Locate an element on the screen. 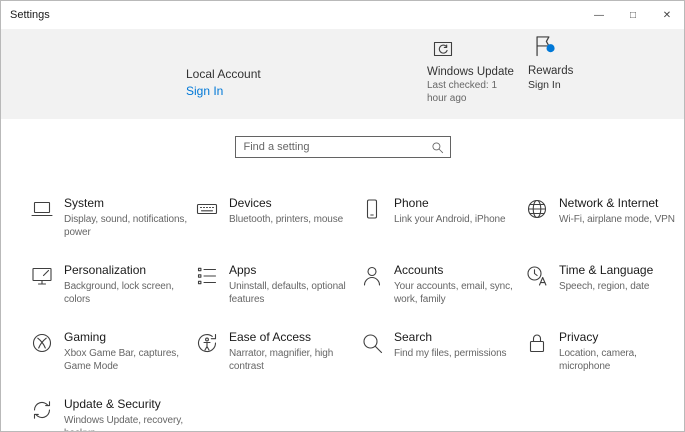 This screenshot has width=685, height=432. category-subtitle: Display, sound, notifications, power is located at coordinates (125, 226).